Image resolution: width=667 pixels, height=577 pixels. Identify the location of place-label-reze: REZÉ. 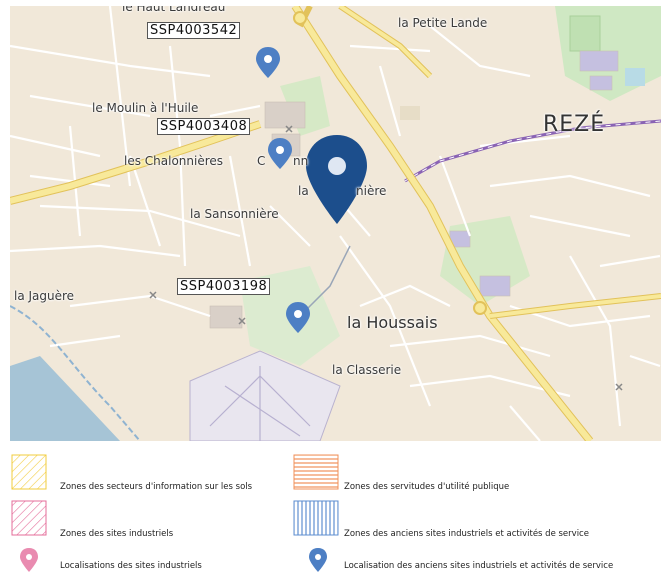
(574, 124).